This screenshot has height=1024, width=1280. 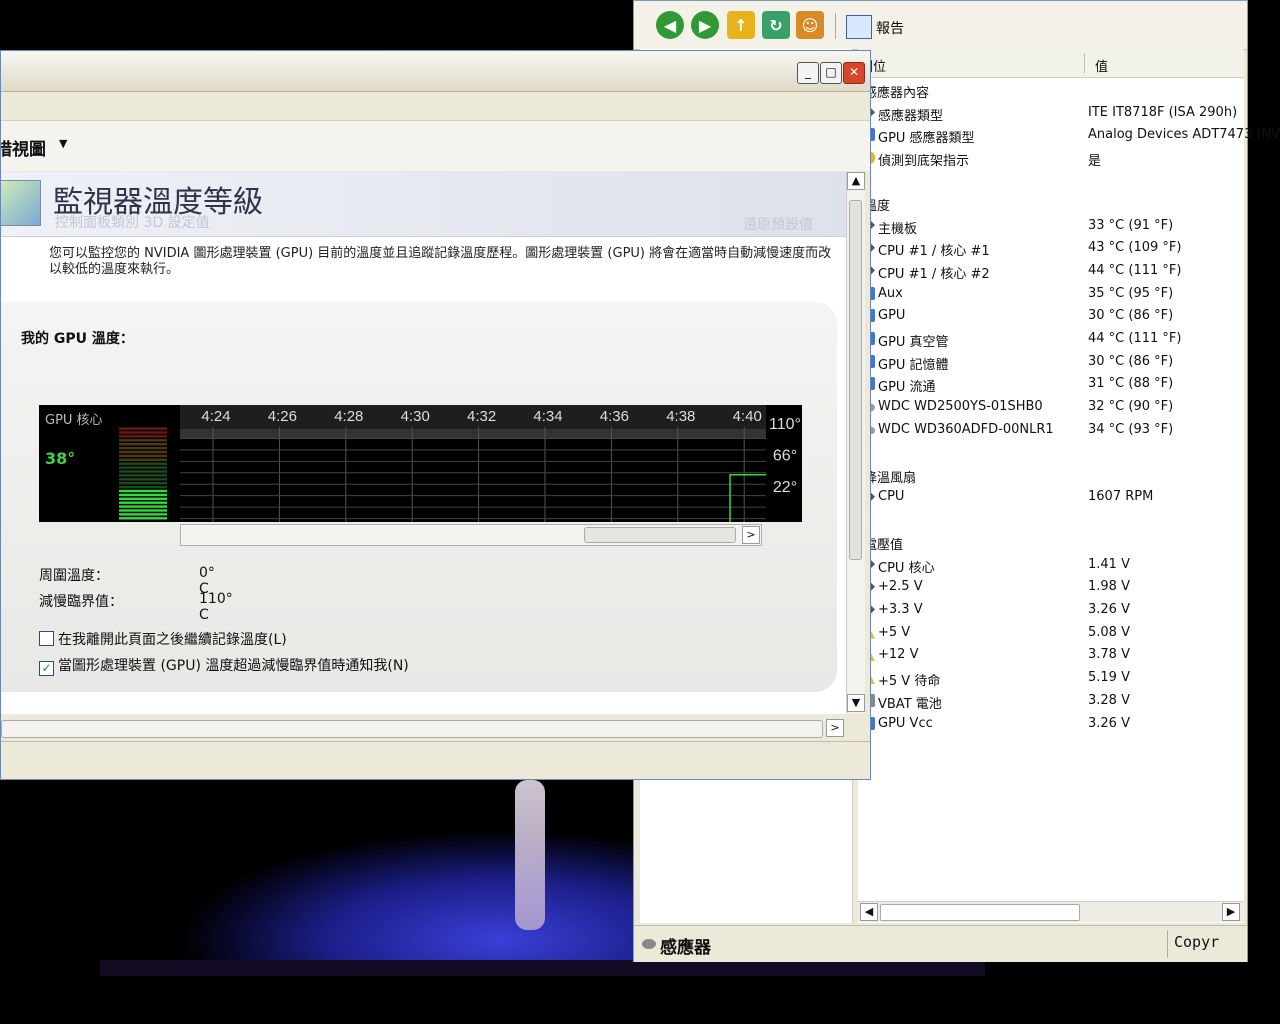 What do you see at coordinates (370, 872) in the screenshot?
I see `desktop-wallpaper` at bounding box center [370, 872].